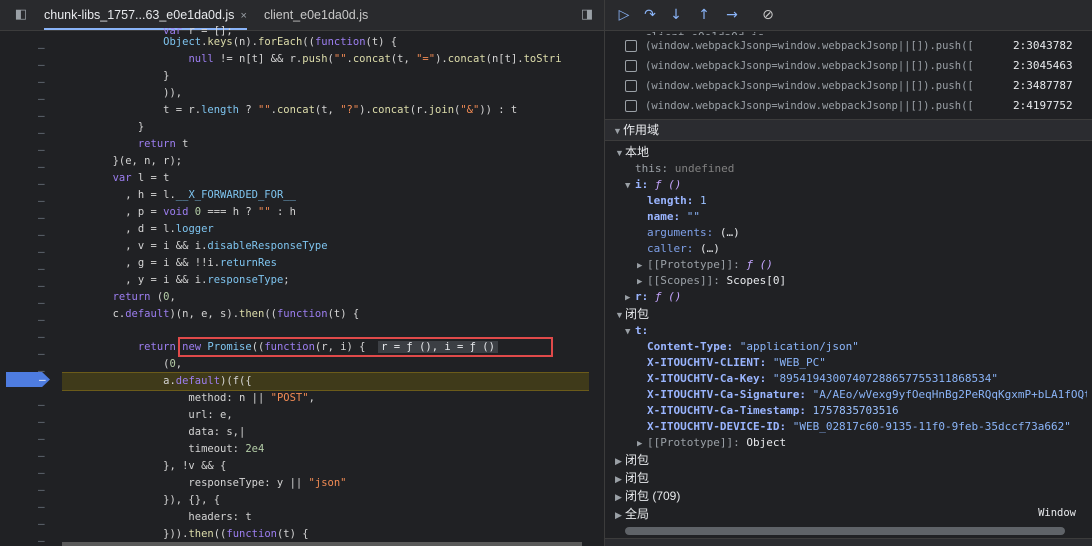  Describe the element at coordinates (157, 517) in the screenshot. I see `code-line: headers: t` at that location.